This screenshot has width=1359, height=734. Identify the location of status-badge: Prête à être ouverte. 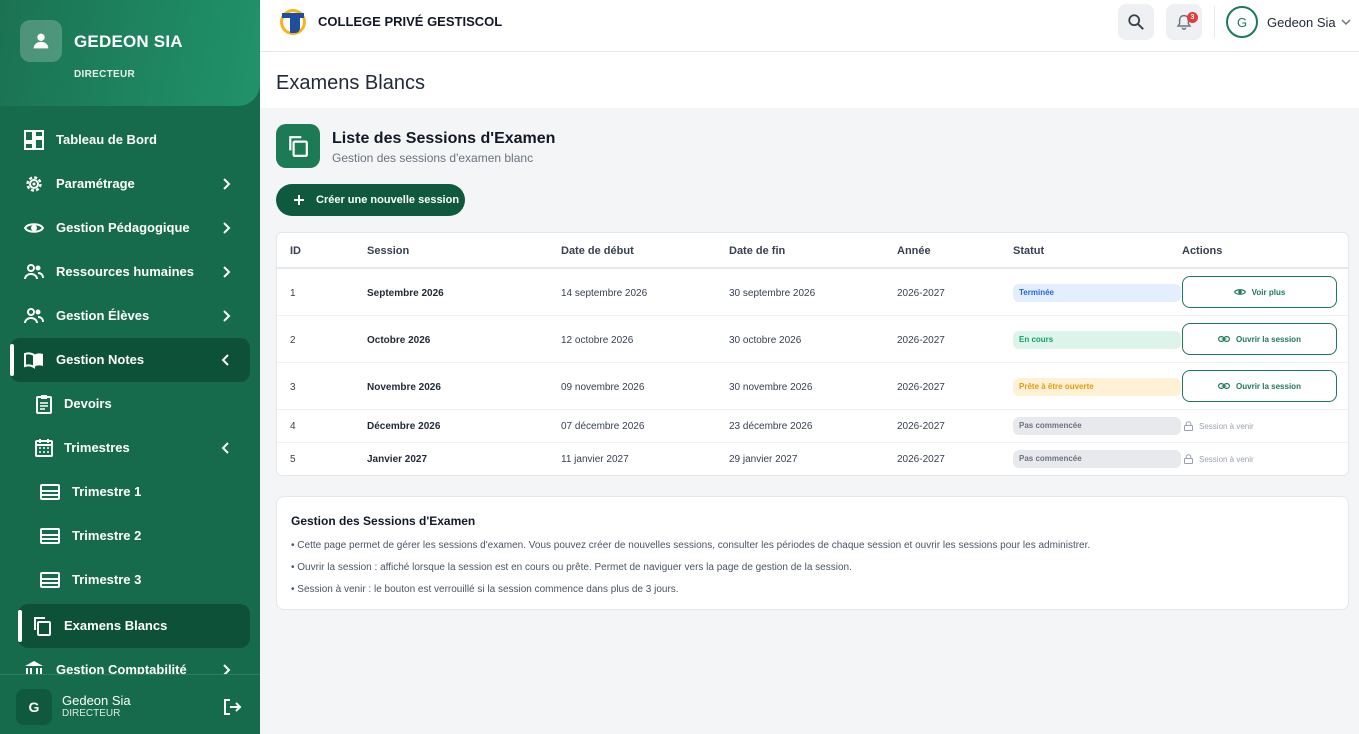
(1097, 387).